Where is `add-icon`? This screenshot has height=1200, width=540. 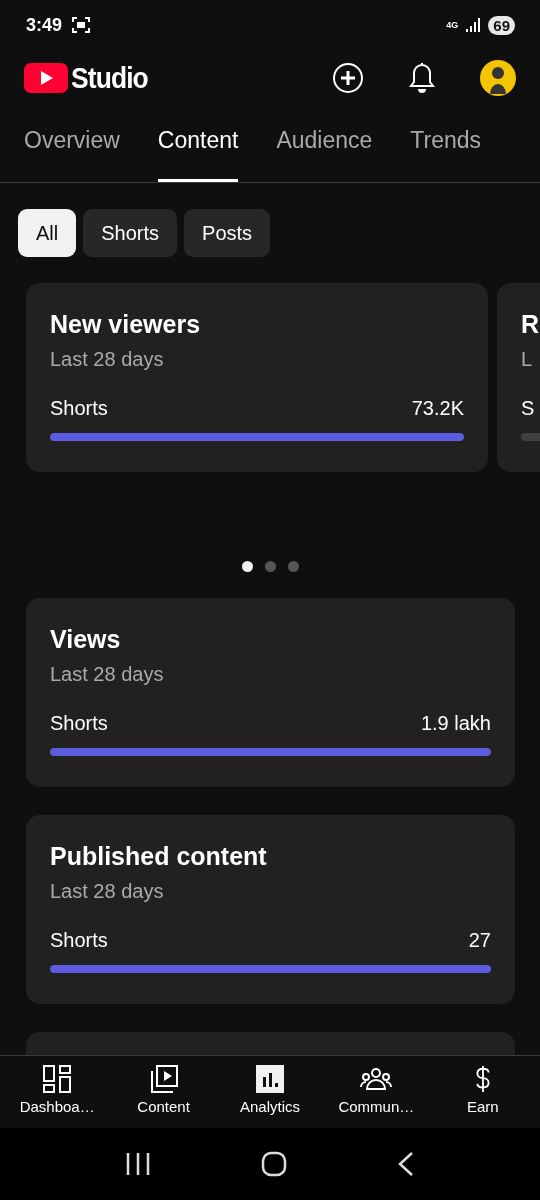 add-icon is located at coordinates (348, 77).